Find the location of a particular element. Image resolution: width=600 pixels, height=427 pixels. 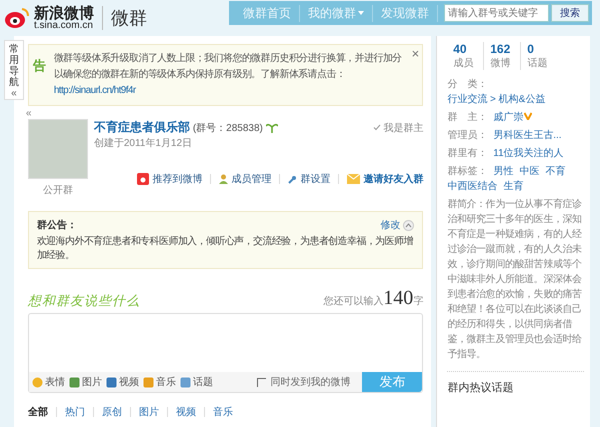

feed-tab: 热门 is located at coordinates (74, 412).